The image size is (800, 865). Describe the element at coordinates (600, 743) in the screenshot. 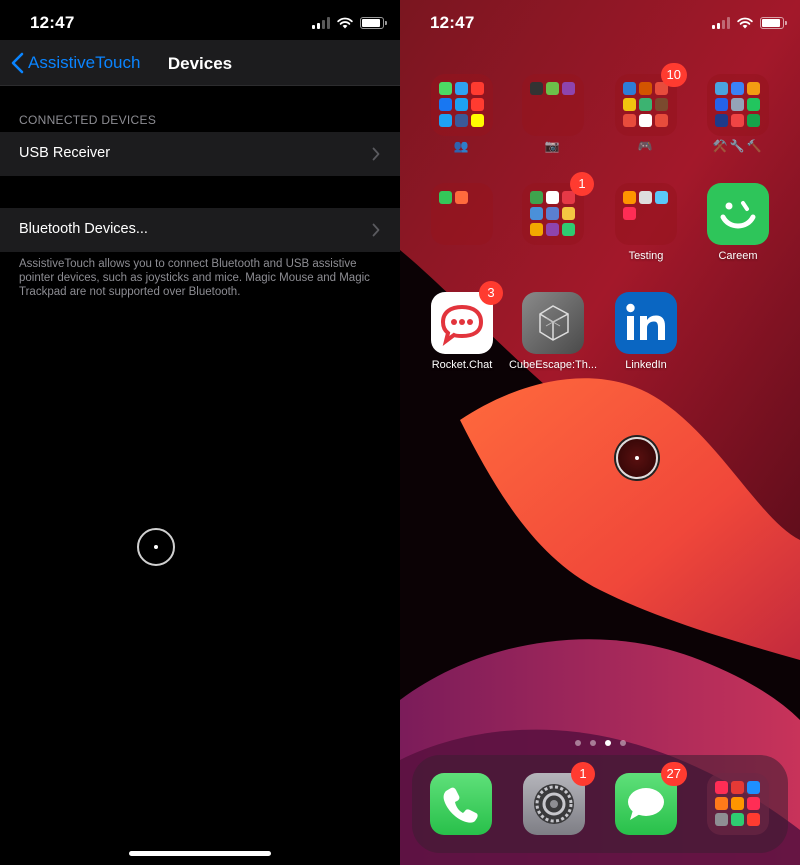

I see `page-indicator` at that location.